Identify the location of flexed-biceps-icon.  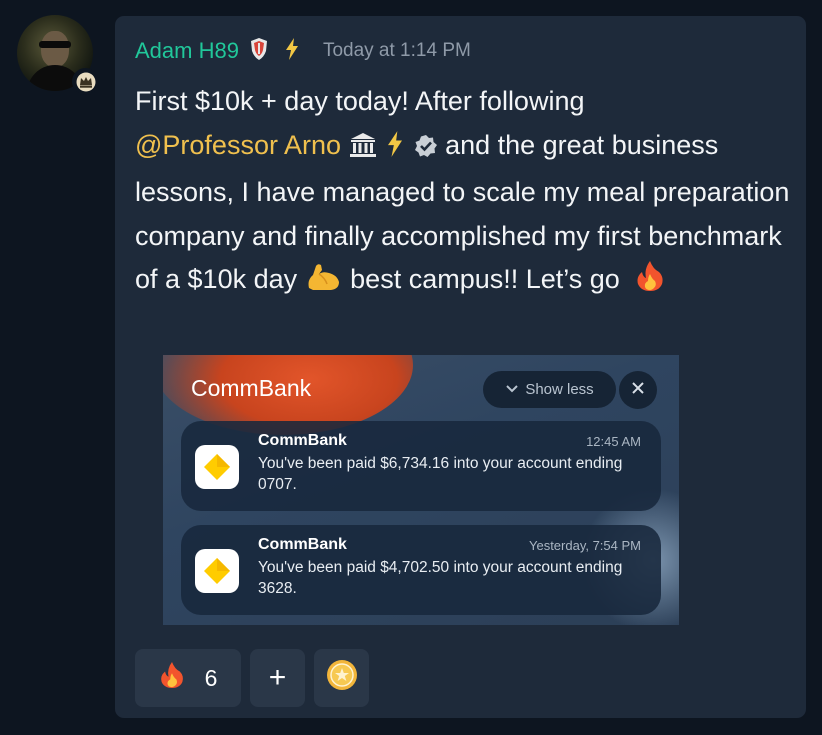
(324, 284).